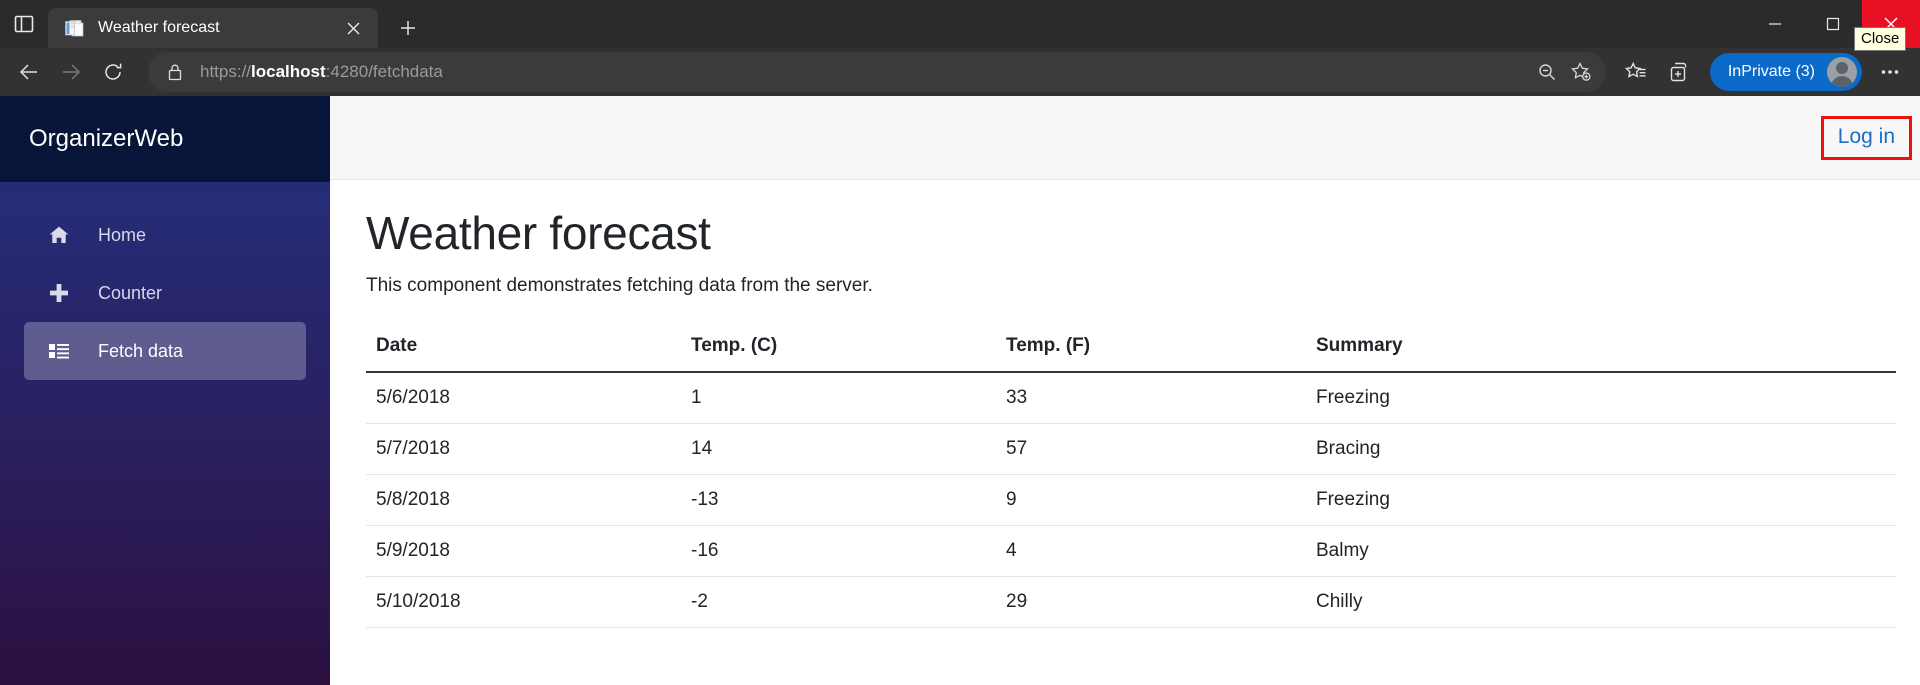 The image size is (1920, 685). What do you see at coordinates (523, 551) in the screenshot?
I see `table-cell: 5/9/2018` at bounding box center [523, 551].